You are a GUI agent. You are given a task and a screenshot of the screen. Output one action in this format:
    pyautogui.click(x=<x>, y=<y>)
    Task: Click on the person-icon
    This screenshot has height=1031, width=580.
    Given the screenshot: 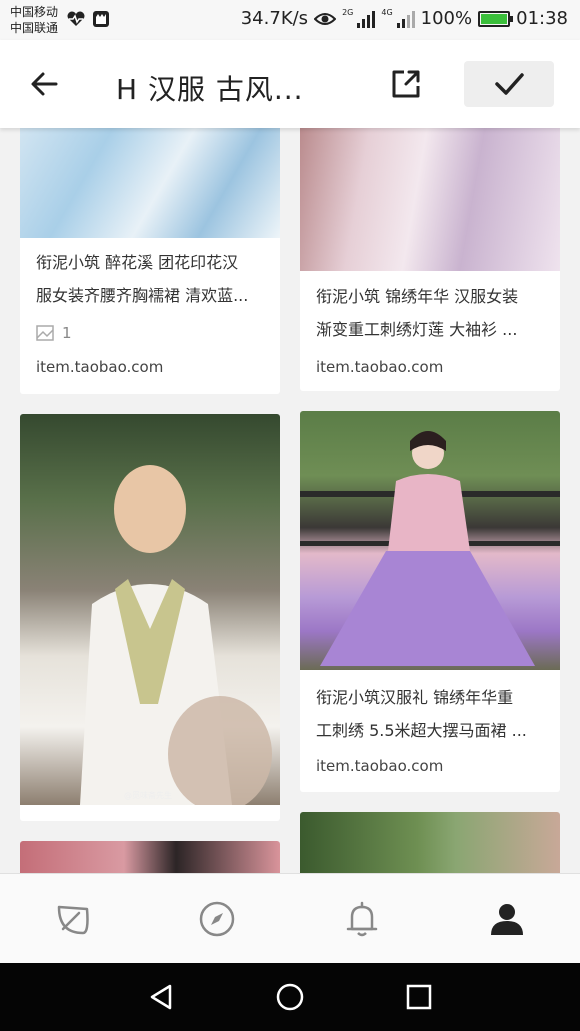 What is the action you would take?
    pyautogui.click(x=507, y=919)
    